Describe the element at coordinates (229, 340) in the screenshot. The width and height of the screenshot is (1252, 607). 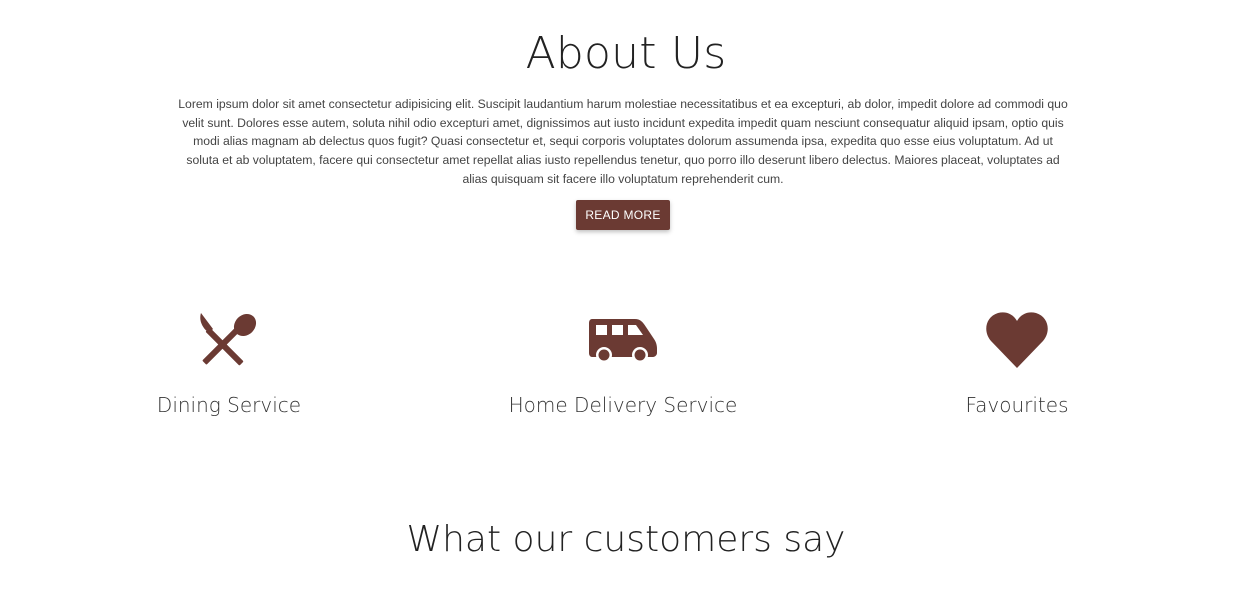
I see `utensils-icon` at that location.